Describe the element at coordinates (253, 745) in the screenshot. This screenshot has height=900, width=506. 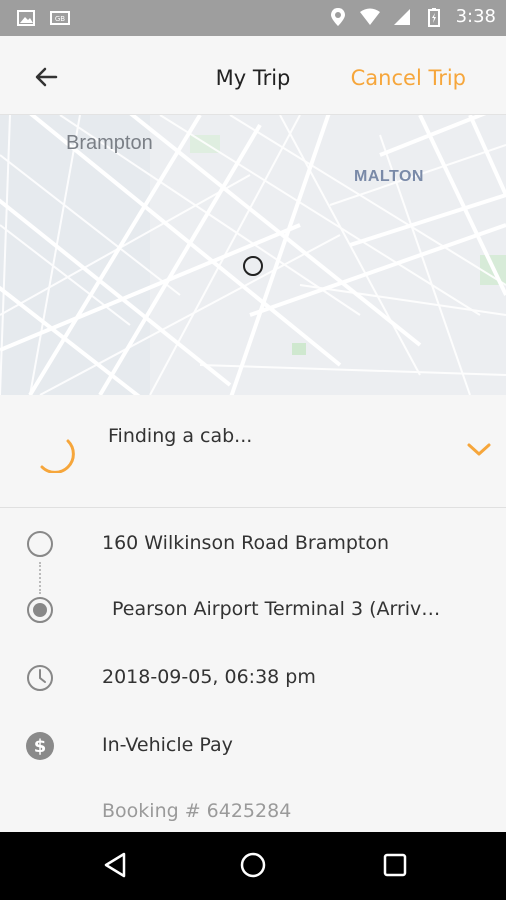
I see `payment-row: $ In-Vehicle Pay` at that location.